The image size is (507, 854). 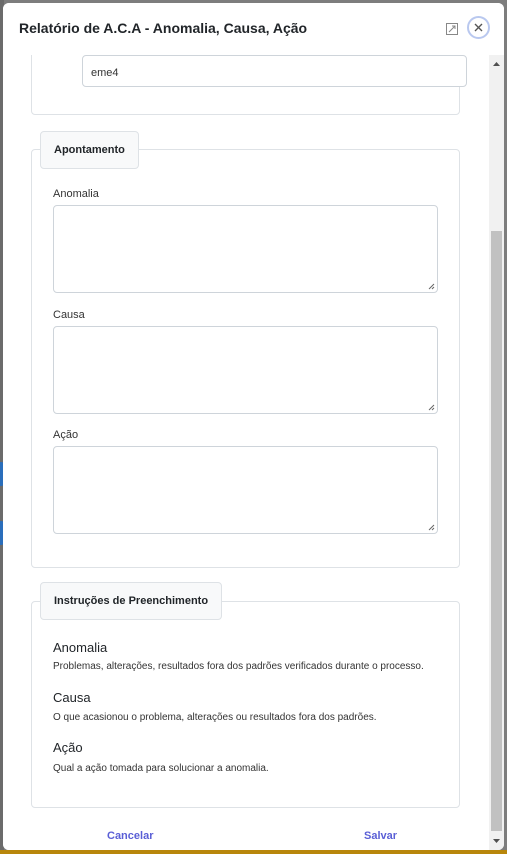 I want to click on scrollbar-thumb, so click(x=496, y=531).